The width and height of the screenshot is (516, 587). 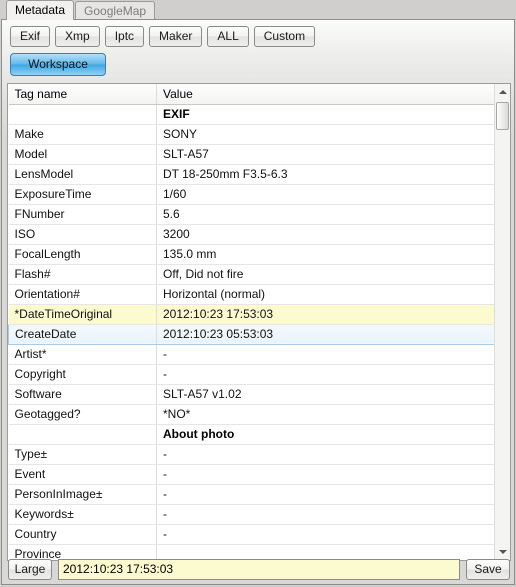 I want to click on save-button: Save, so click(x=488, y=569).